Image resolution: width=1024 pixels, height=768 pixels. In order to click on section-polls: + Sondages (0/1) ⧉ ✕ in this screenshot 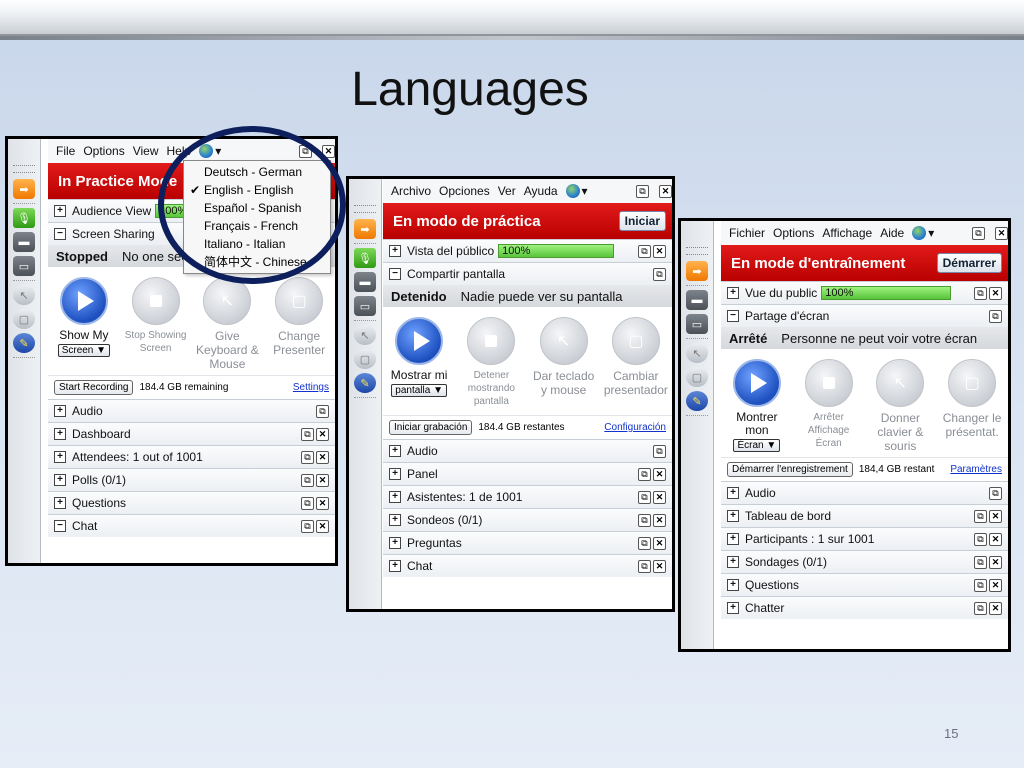, I will do `click(864, 561)`.